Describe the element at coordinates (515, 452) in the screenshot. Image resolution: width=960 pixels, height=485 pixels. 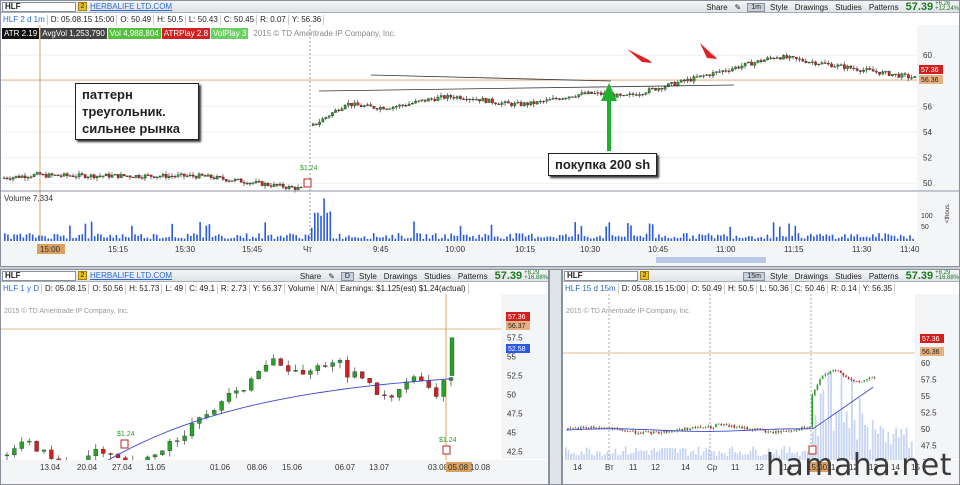
I see `price-tick-label: 42.5` at that location.